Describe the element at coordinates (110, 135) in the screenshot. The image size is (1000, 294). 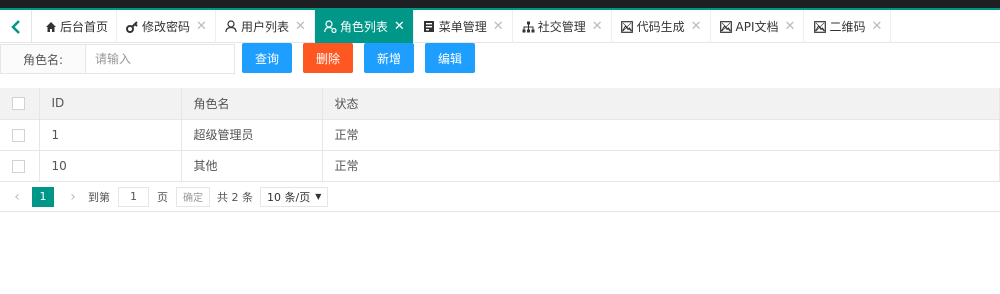
I see `cell-id: 1` at that location.